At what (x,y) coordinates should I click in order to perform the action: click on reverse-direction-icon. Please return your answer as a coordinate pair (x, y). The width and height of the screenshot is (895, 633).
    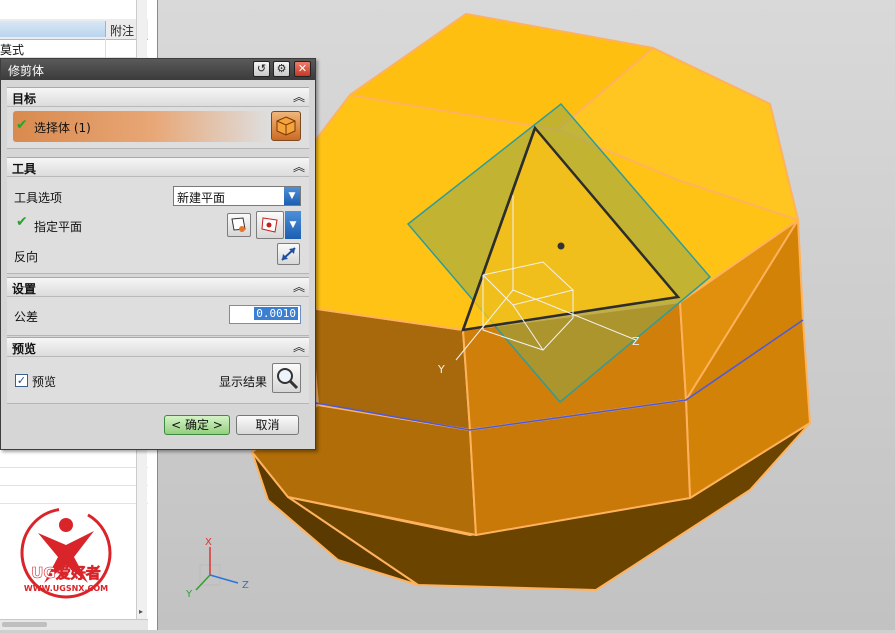
    Looking at the image, I should click on (288, 254).